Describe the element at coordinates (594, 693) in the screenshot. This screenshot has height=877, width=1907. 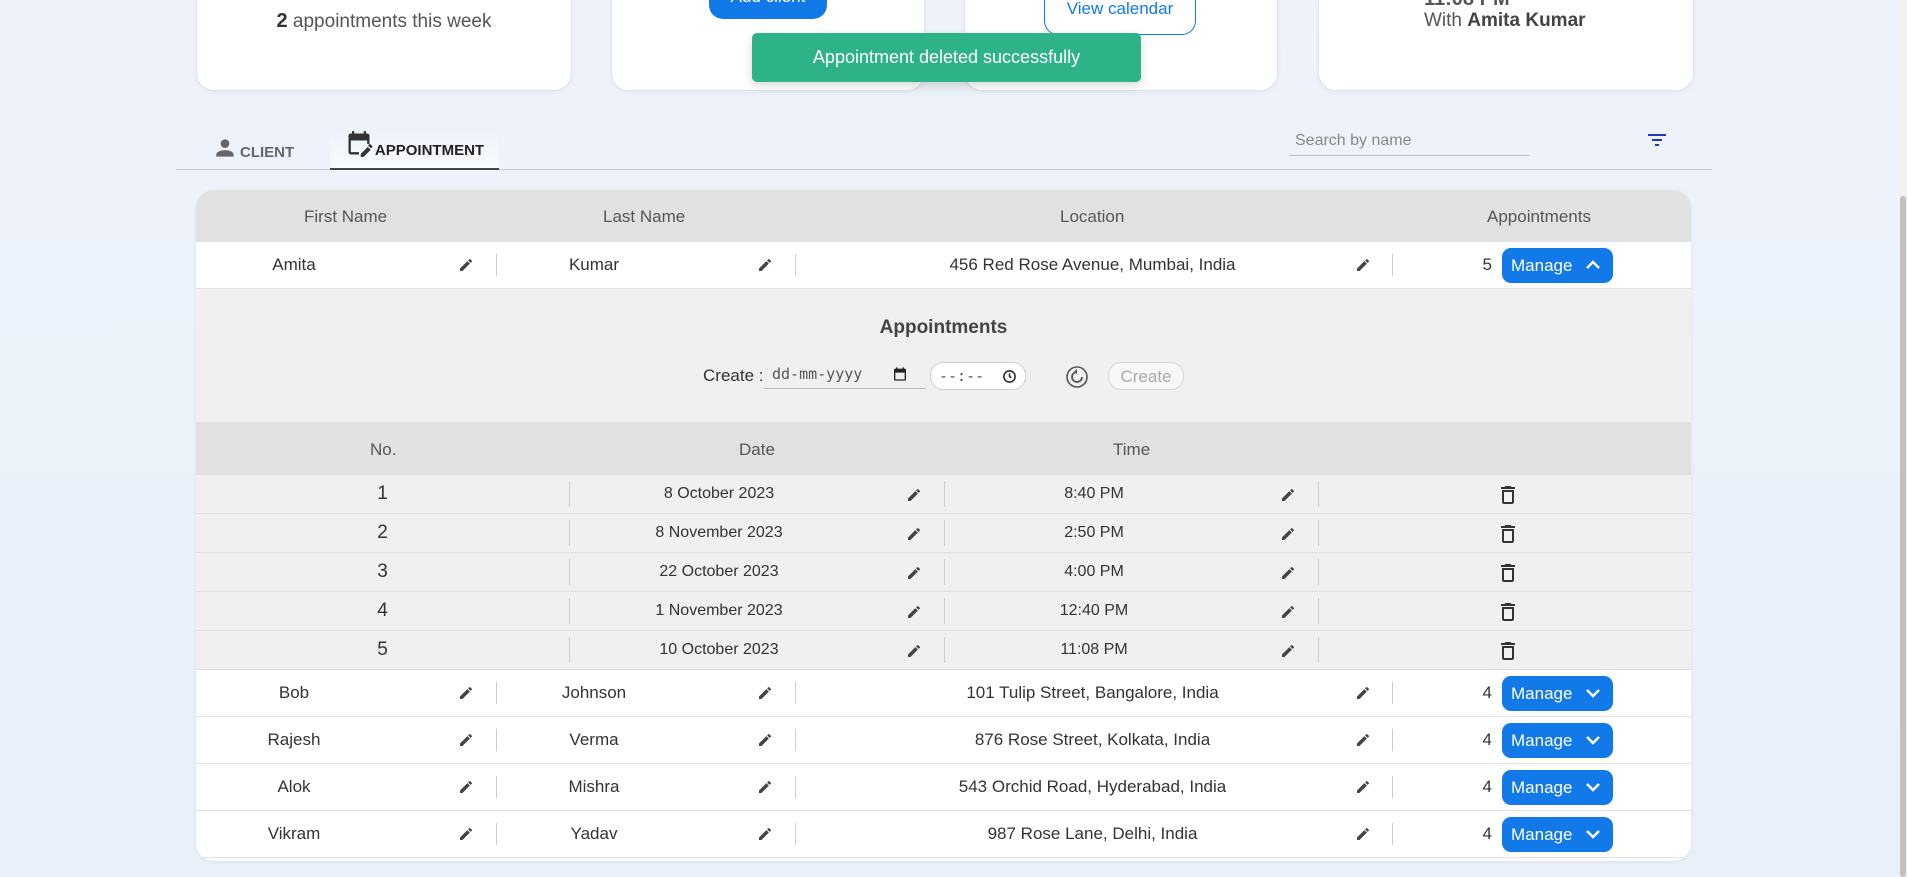
I see `cell-last-name: Johnson` at that location.